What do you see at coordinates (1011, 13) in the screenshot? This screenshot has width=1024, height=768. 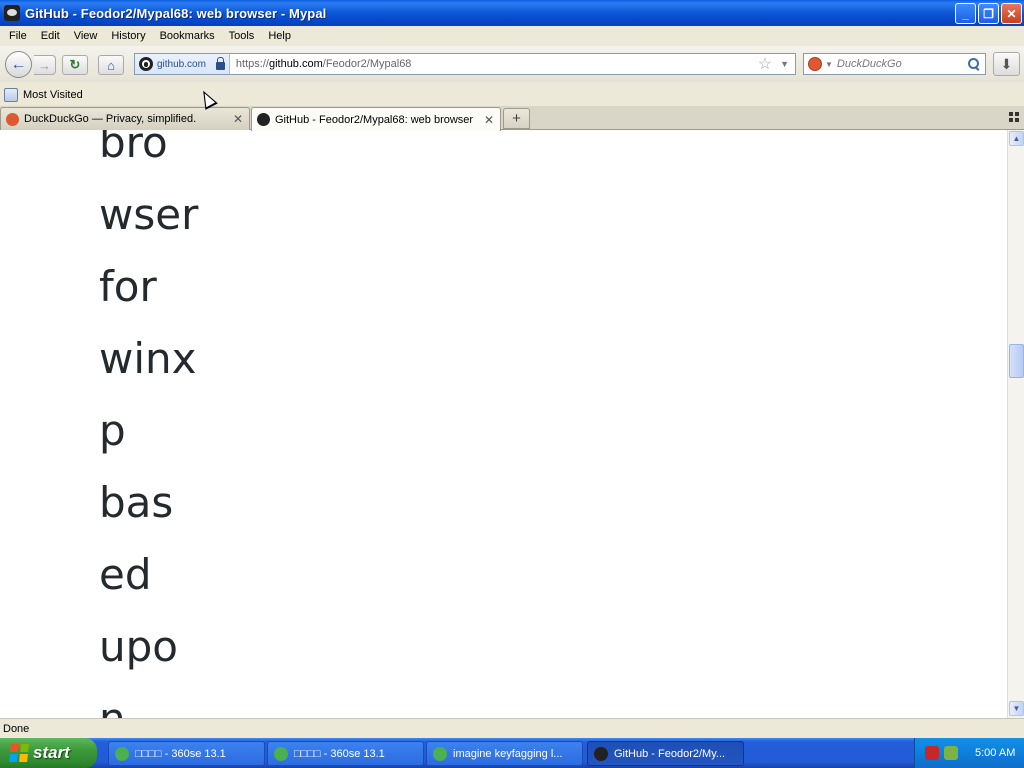 I see `close-window-button: ✕` at bounding box center [1011, 13].